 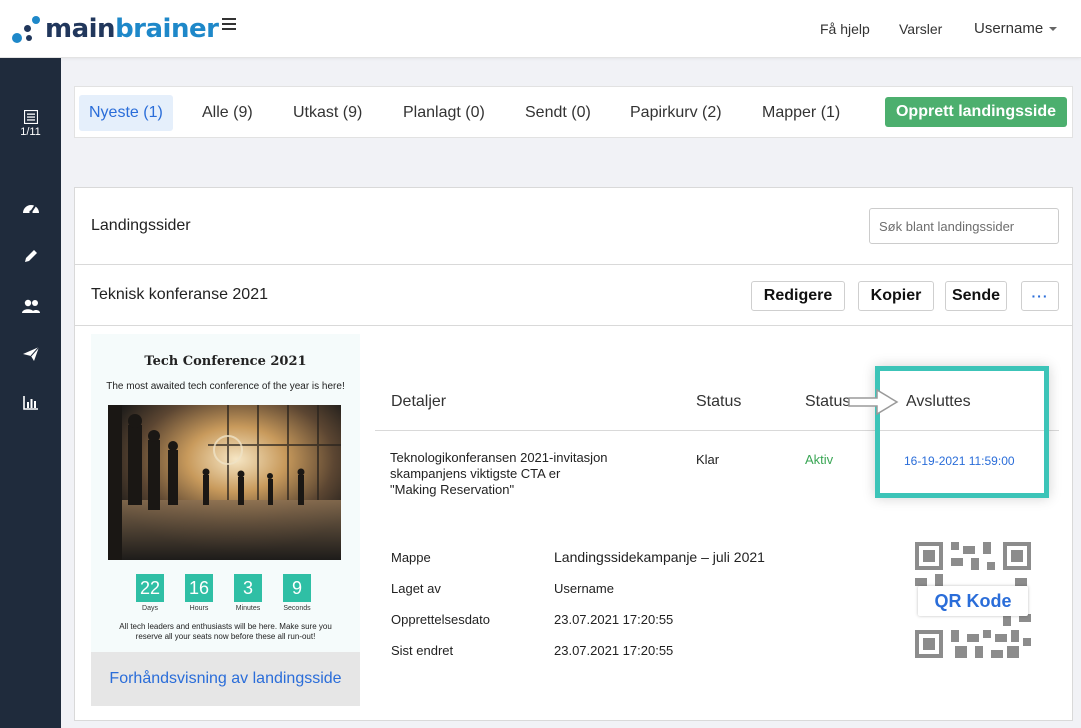 I want to click on help-link: Få hjelp, so click(x=845, y=29).